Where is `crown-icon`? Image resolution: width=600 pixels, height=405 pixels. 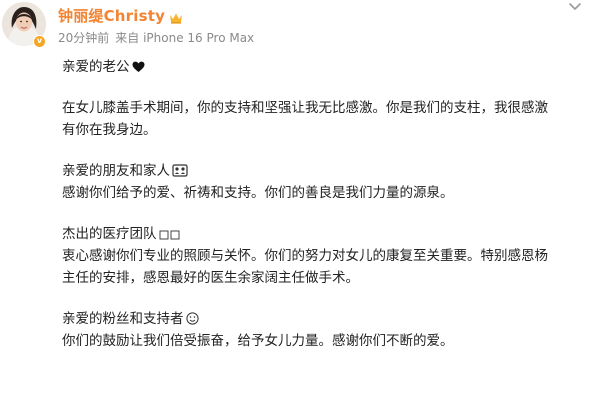
crown-icon is located at coordinates (176, 16).